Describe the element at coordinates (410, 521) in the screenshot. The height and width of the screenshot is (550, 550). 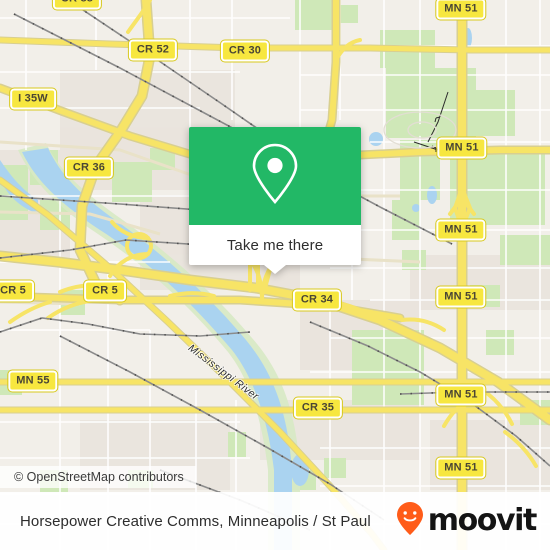
I see `moovit-smiley-pin-icon` at that location.